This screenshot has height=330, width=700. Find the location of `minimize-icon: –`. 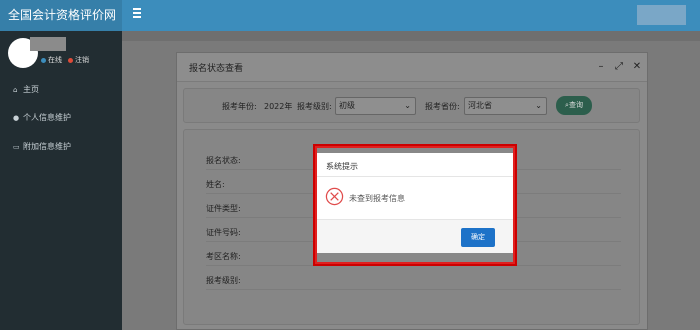

minimize-icon: – is located at coordinates (601, 67).